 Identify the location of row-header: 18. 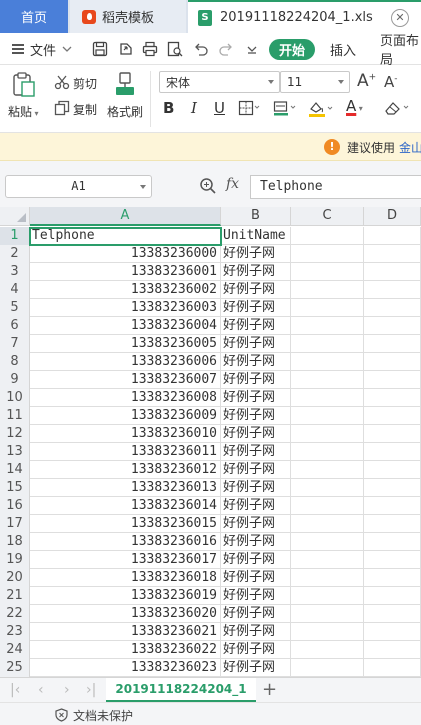
(15, 542).